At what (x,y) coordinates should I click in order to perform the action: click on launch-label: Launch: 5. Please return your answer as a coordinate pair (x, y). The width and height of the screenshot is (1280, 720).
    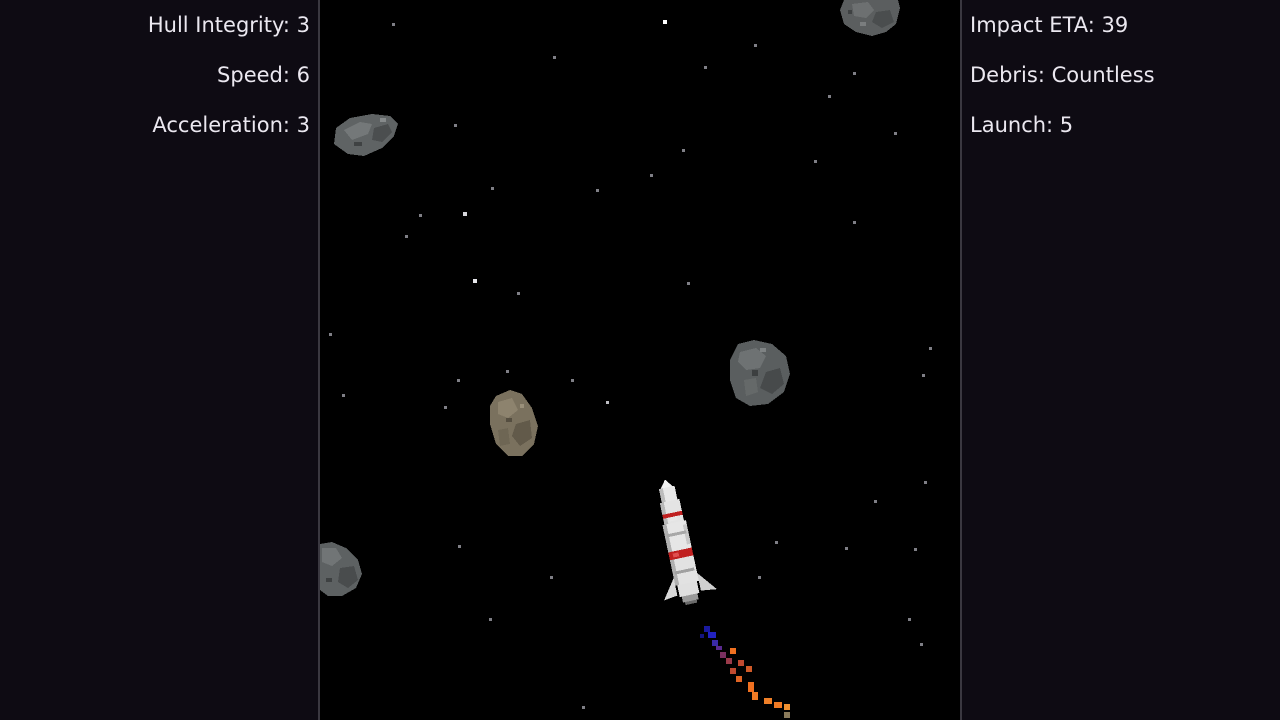
    Looking at the image, I should click on (1022, 125).